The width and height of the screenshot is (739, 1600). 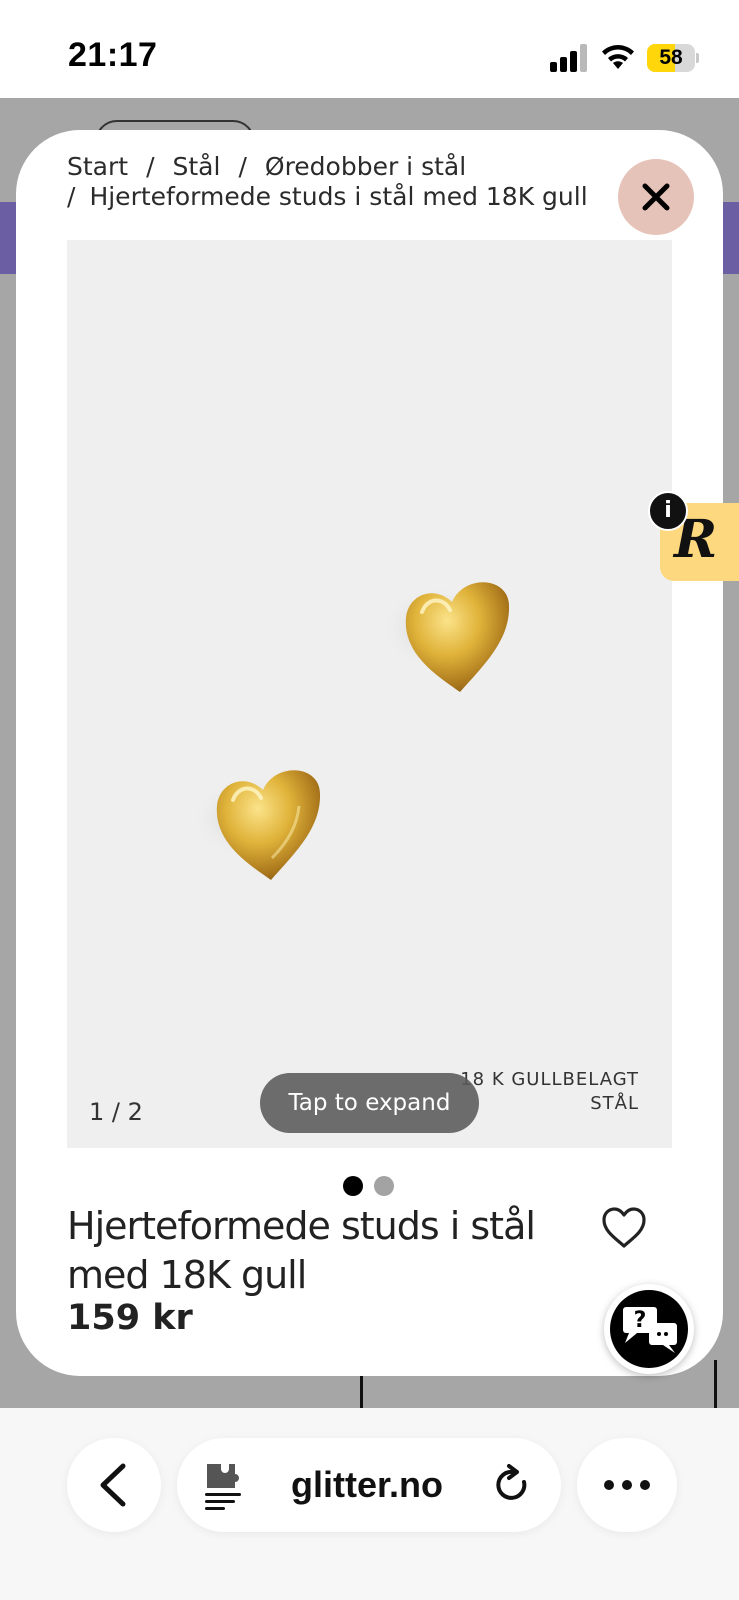 I want to click on breadcrumb-item-earrings: Øredobber i stål, so click(x=365, y=166).